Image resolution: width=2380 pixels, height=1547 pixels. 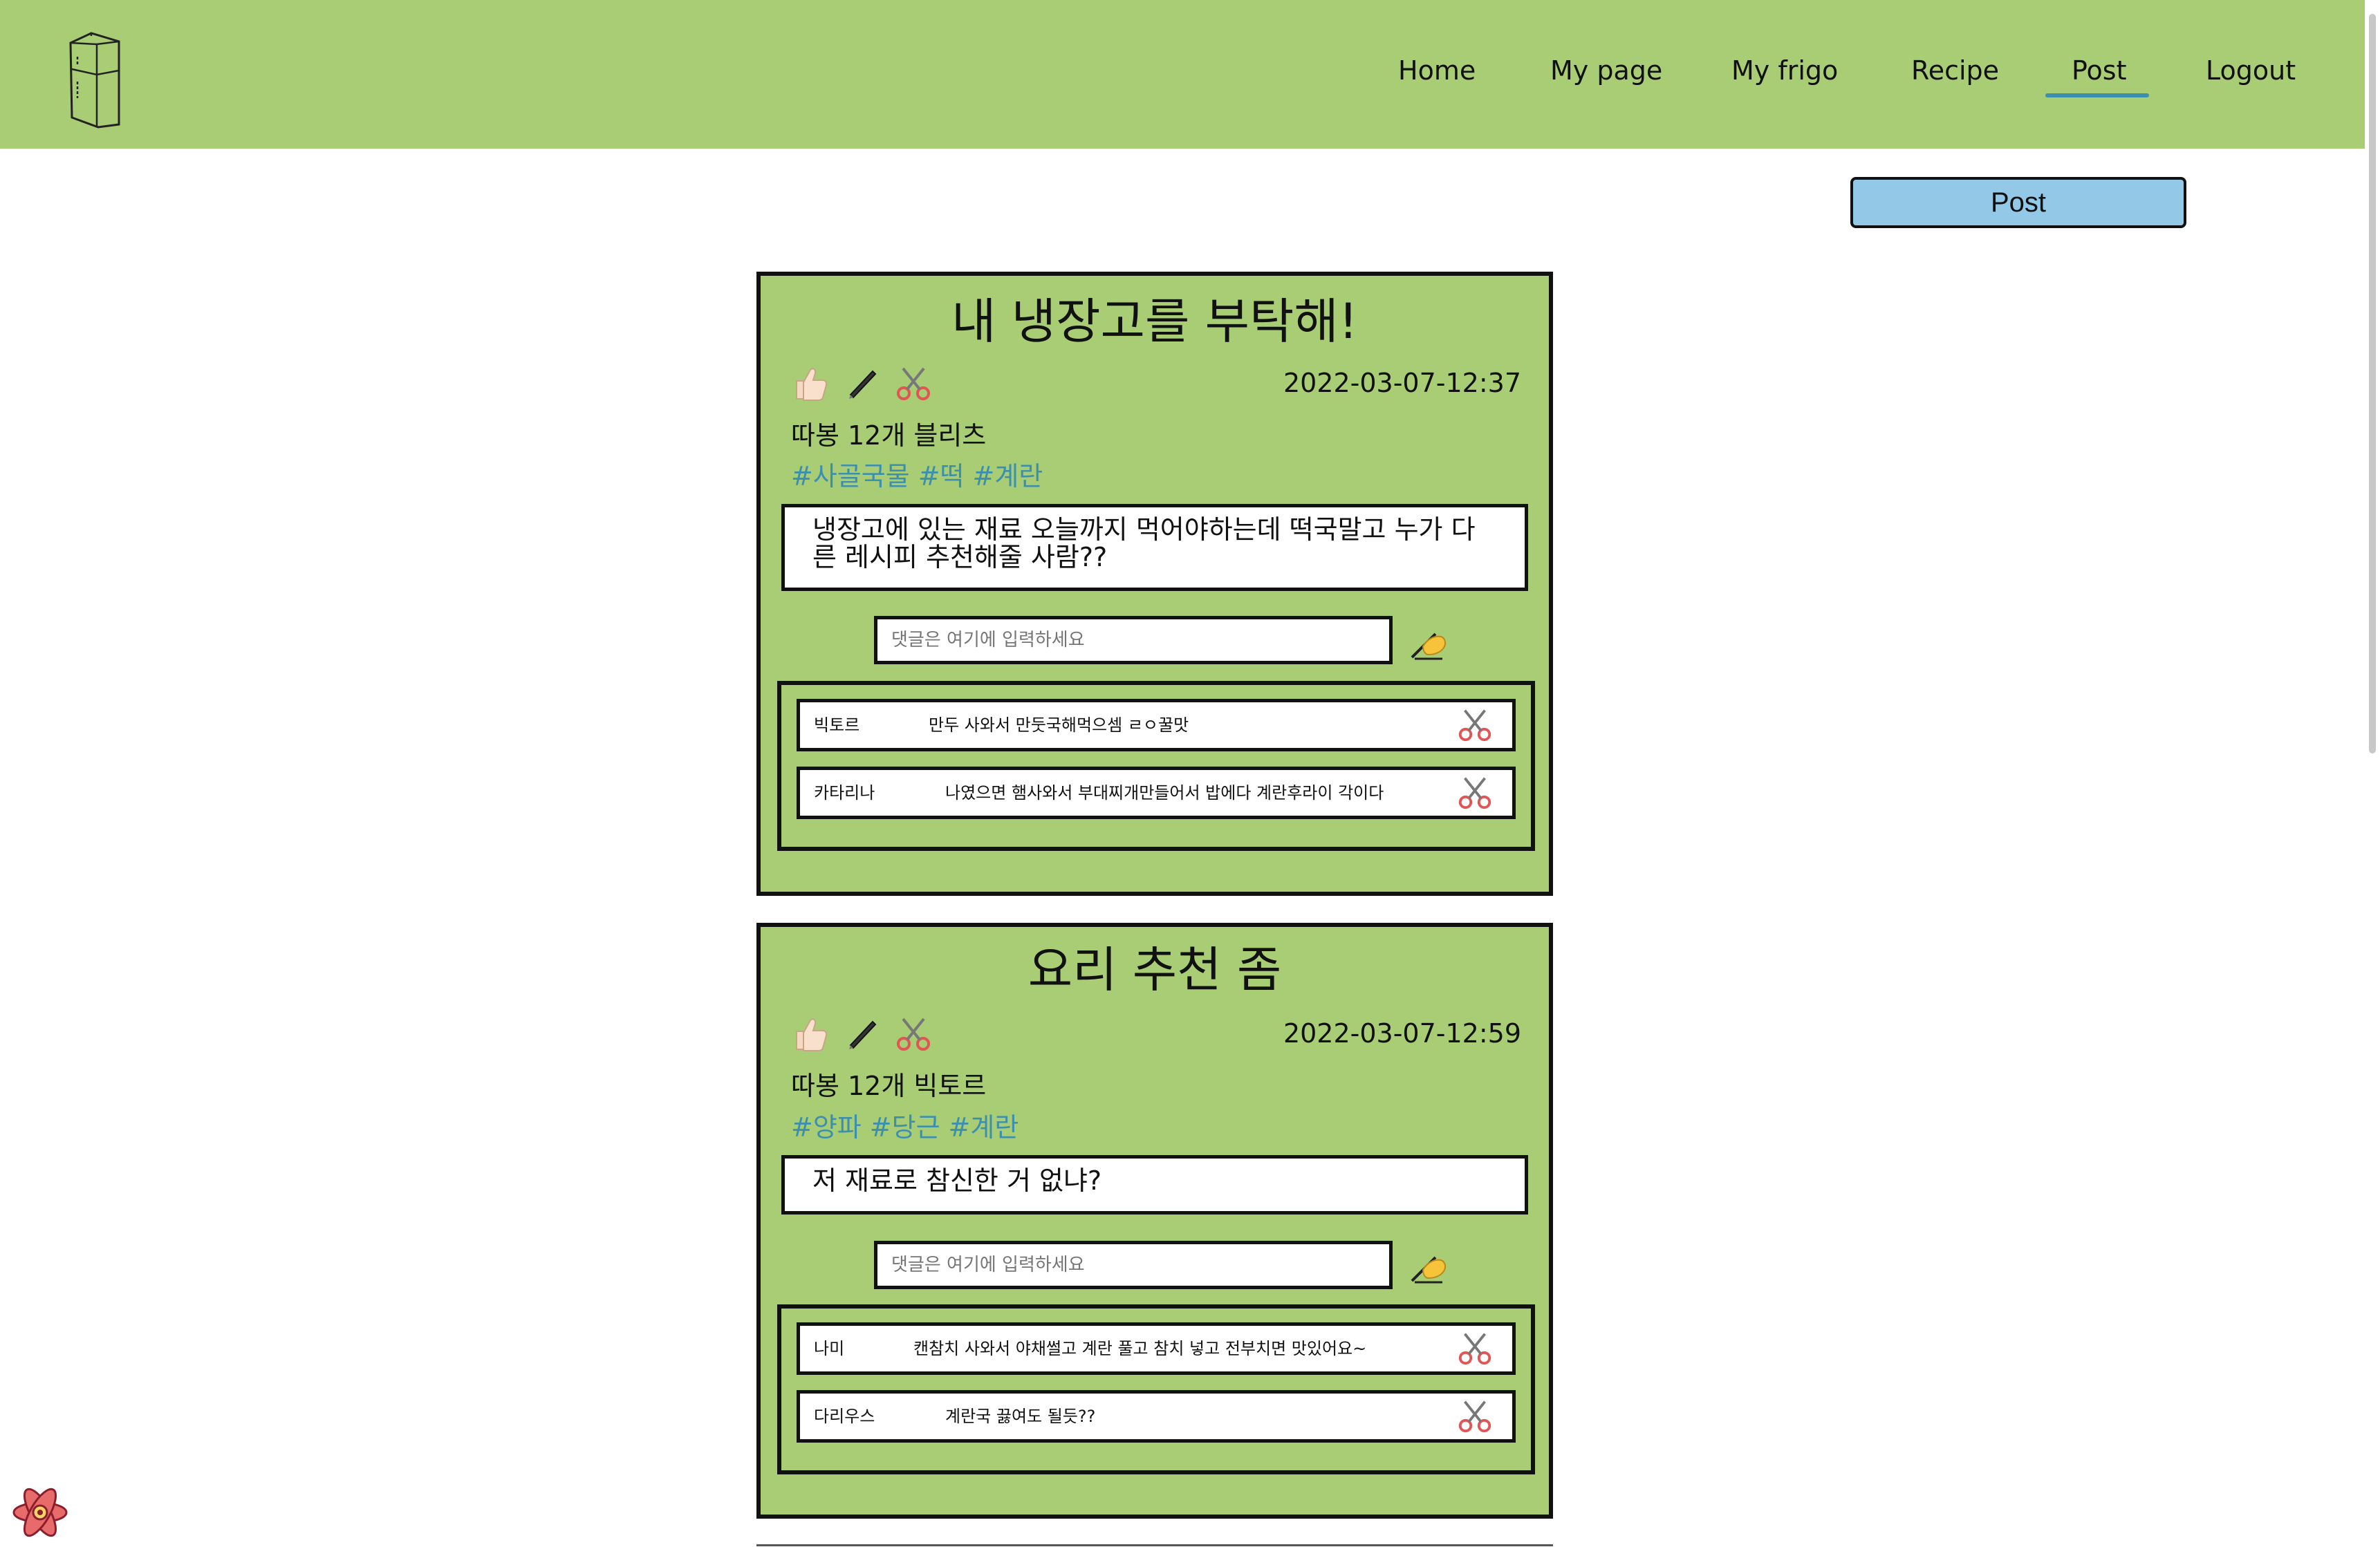 I want to click on comment-author: 카타리나, so click(x=844, y=793).